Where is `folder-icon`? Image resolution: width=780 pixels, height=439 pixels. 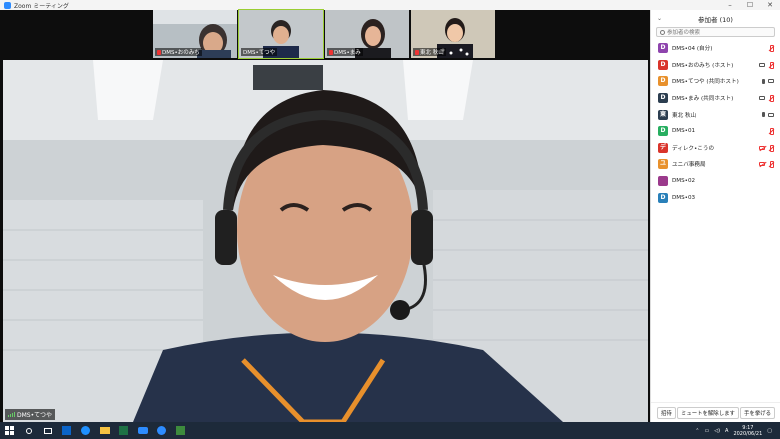
folder-icon is located at coordinates (104, 430).